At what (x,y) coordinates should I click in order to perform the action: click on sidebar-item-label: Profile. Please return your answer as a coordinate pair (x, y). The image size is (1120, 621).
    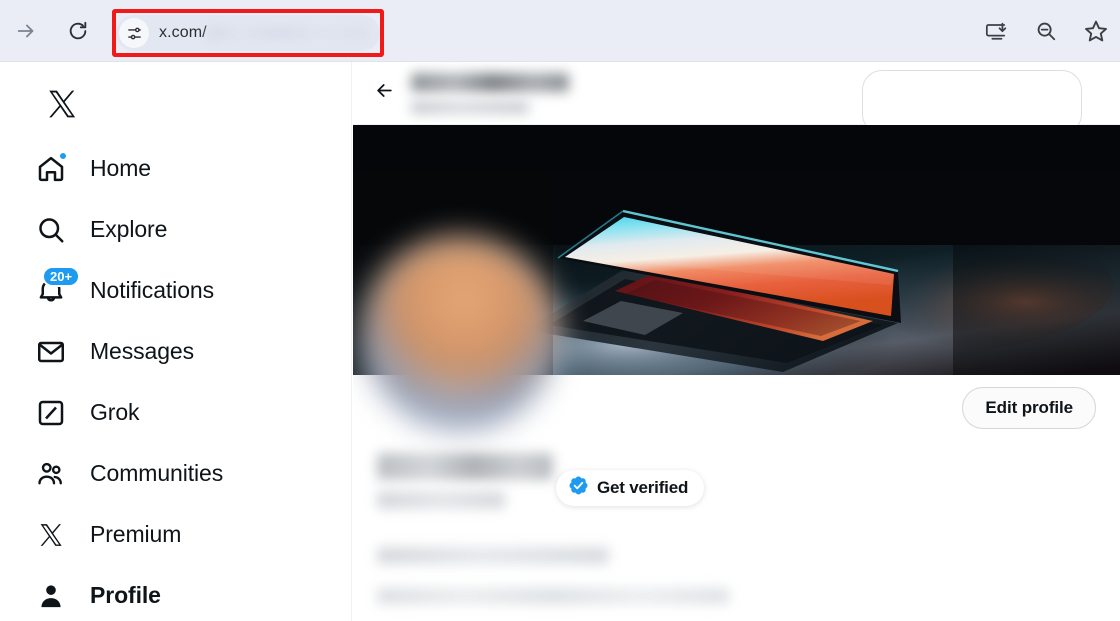
    Looking at the image, I should click on (125, 595).